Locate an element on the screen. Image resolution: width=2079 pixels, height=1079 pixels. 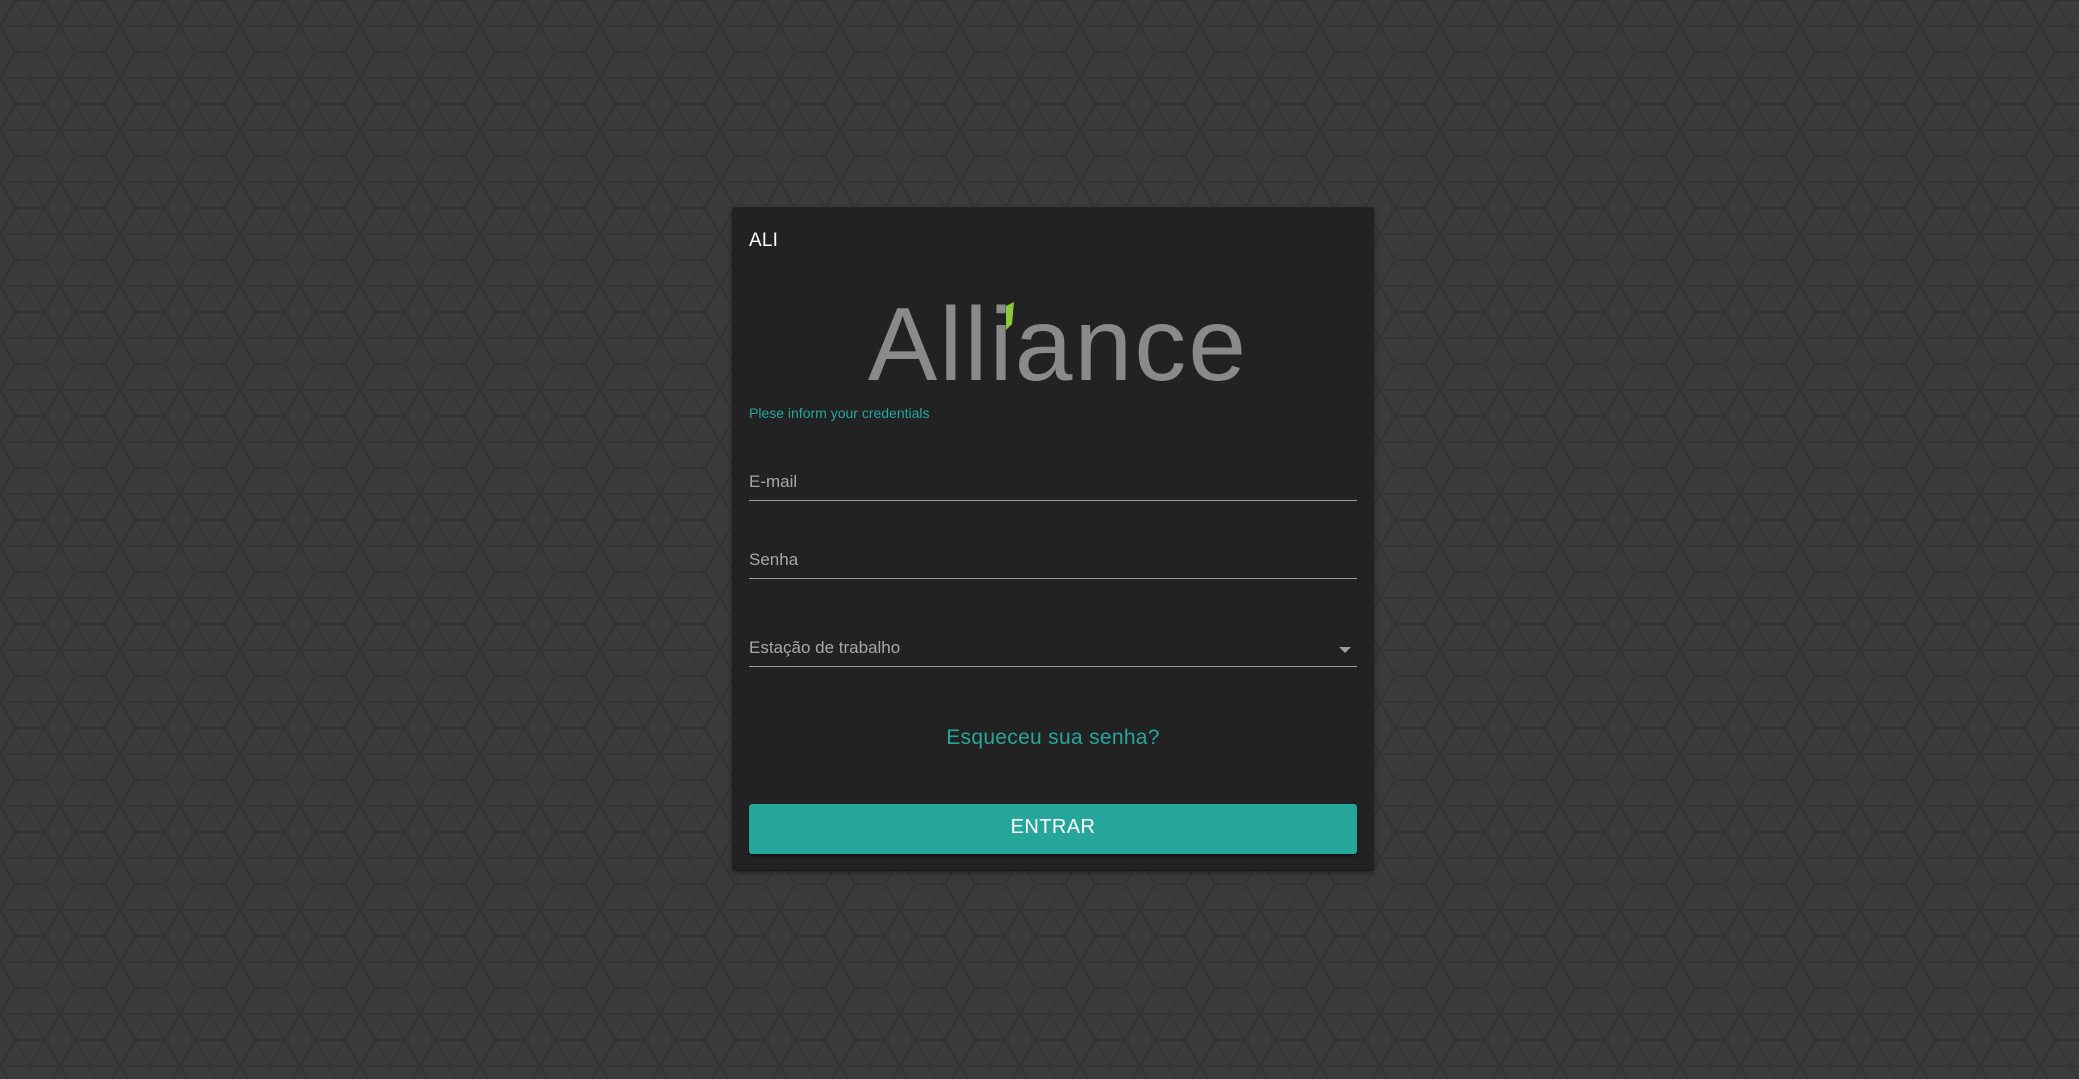
password-field: Senha is located at coordinates (1055, 551).